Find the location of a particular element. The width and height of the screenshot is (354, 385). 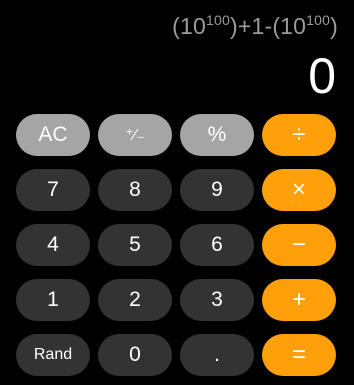

random-button: Rand is located at coordinates (53, 355).